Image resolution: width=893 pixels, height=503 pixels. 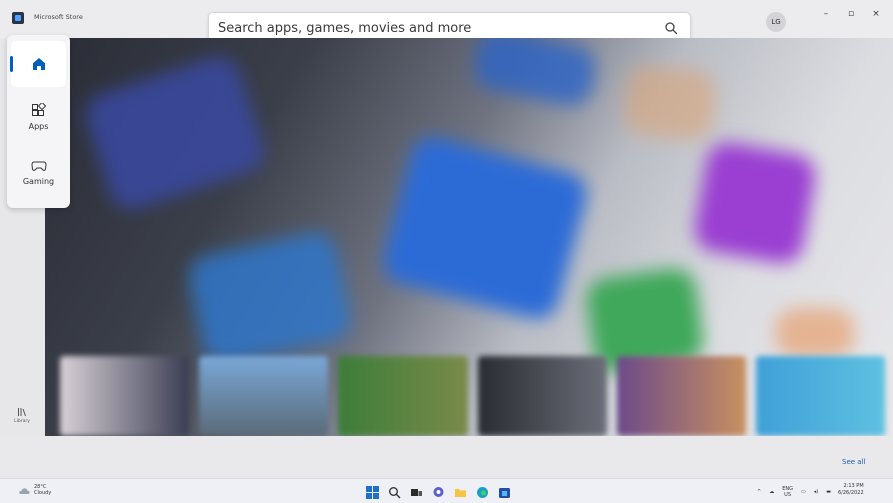 What do you see at coordinates (446, 457) in the screenshot?
I see `content-section` at bounding box center [446, 457].